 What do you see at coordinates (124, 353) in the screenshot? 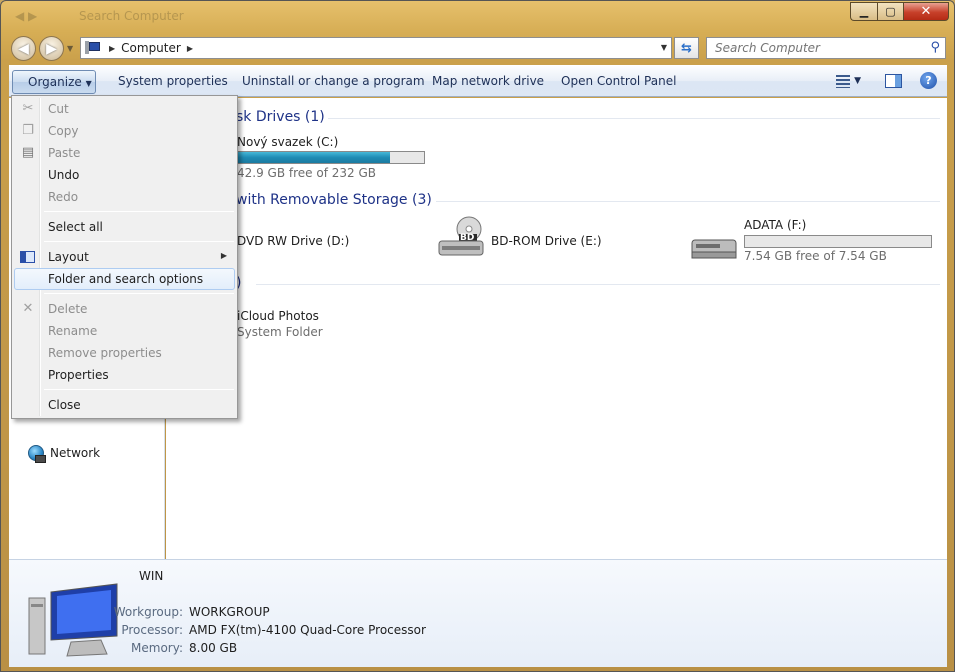
I see `menu-item-remove-properties: Remove properties` at bounding box center [124, 353].